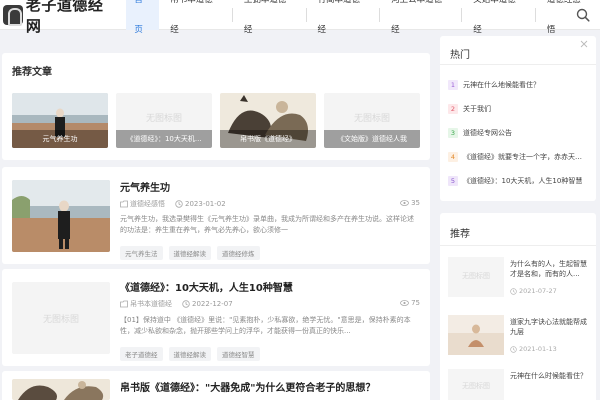 The width and height of the screenshot is (600, 400). What do you see at coordinates (453, 85) in the screenshot?
I see `hot-rank: 1` at bounding box center [453, 85].